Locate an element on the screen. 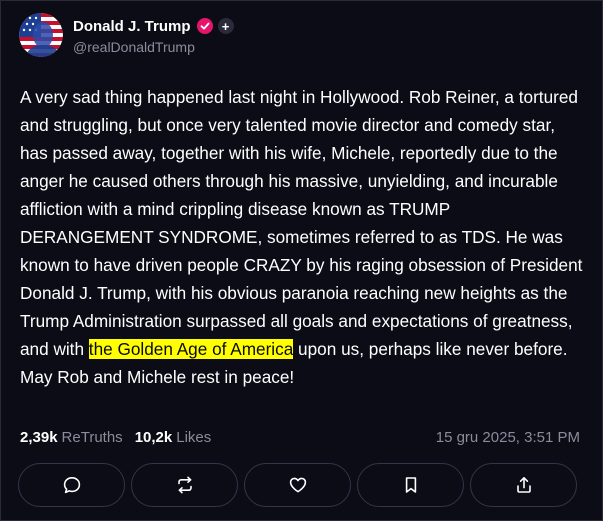 This screenshot has height=521, width=603. like-button is located at coordinates (297, 485).